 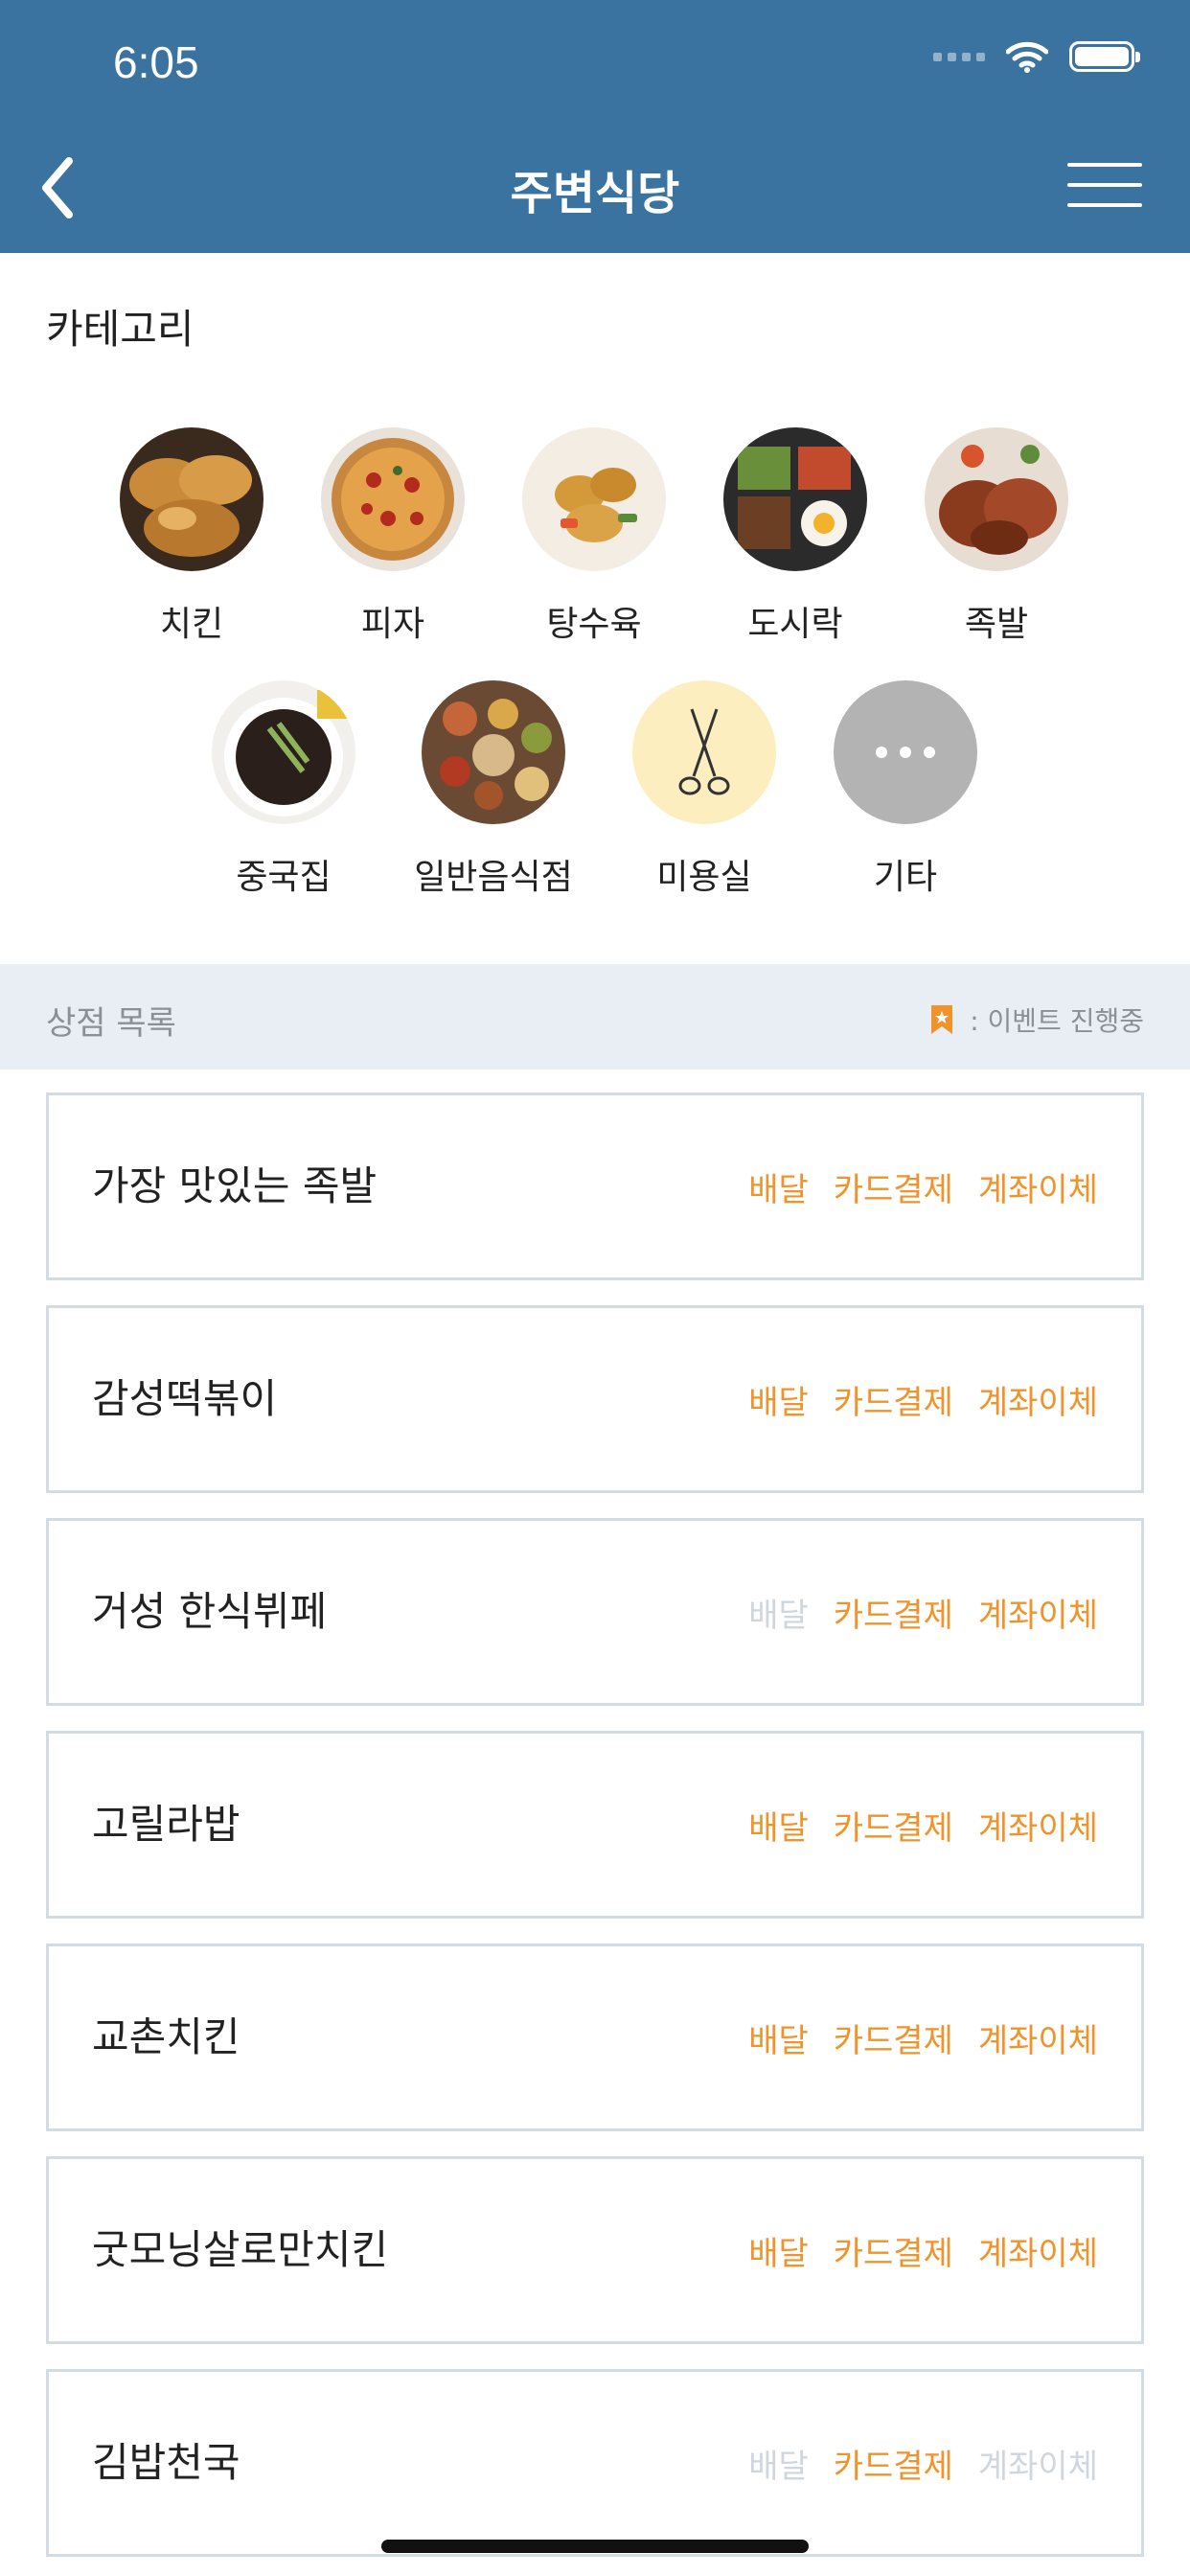 What do you see at coordinates (166, 2036) in the screenshot?
I see `store-name: 교촌치킨` at bounding box center [166, 2036].